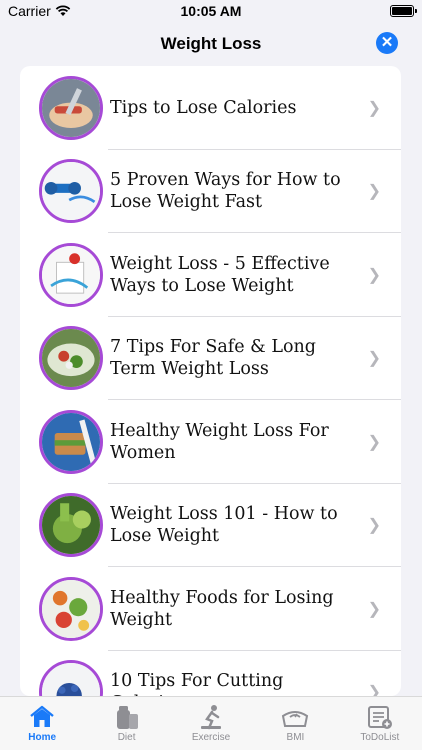  I want to click on battery-icon, so click(403, 11).